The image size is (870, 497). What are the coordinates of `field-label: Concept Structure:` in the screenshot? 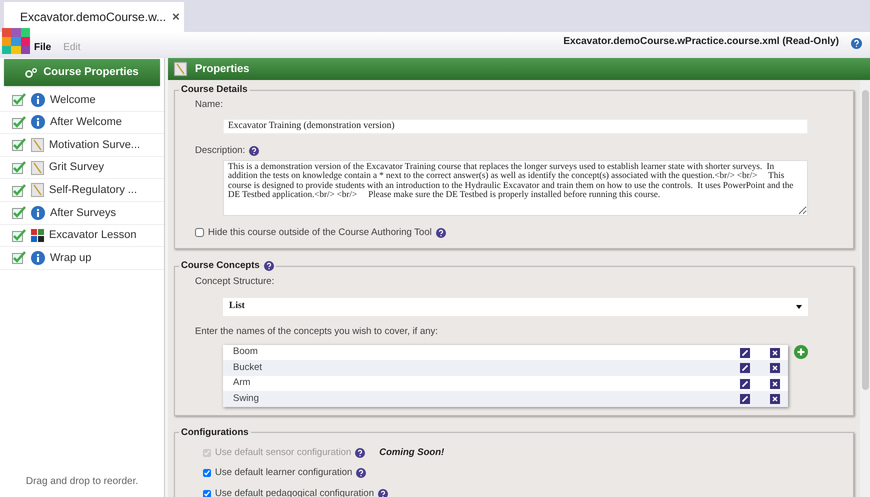 It's located at (235, 282).